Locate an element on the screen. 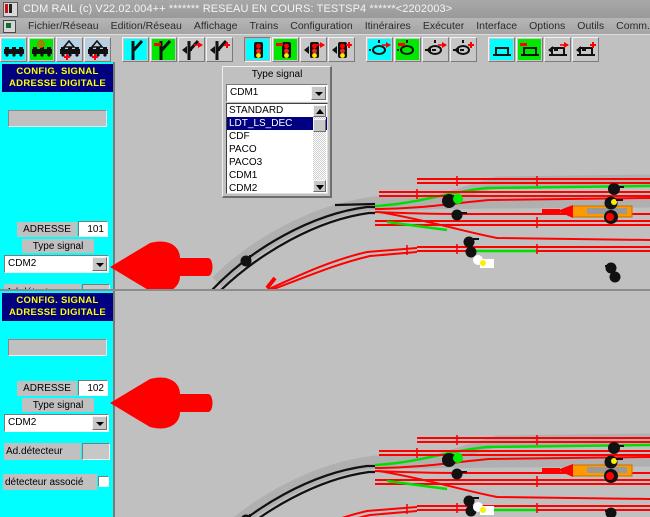 The height and width of the screenshot is (517, 650). sidebar-title-1: CONFIG. SIGNAL ADRESSE DIGITALE is located at coordinates (57, 78).